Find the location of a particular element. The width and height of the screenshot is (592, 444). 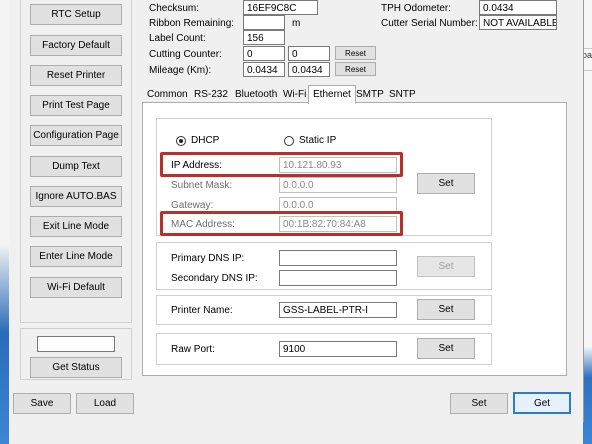

checksum-field: 16EF9C8C is located at coordinates (280, 7).